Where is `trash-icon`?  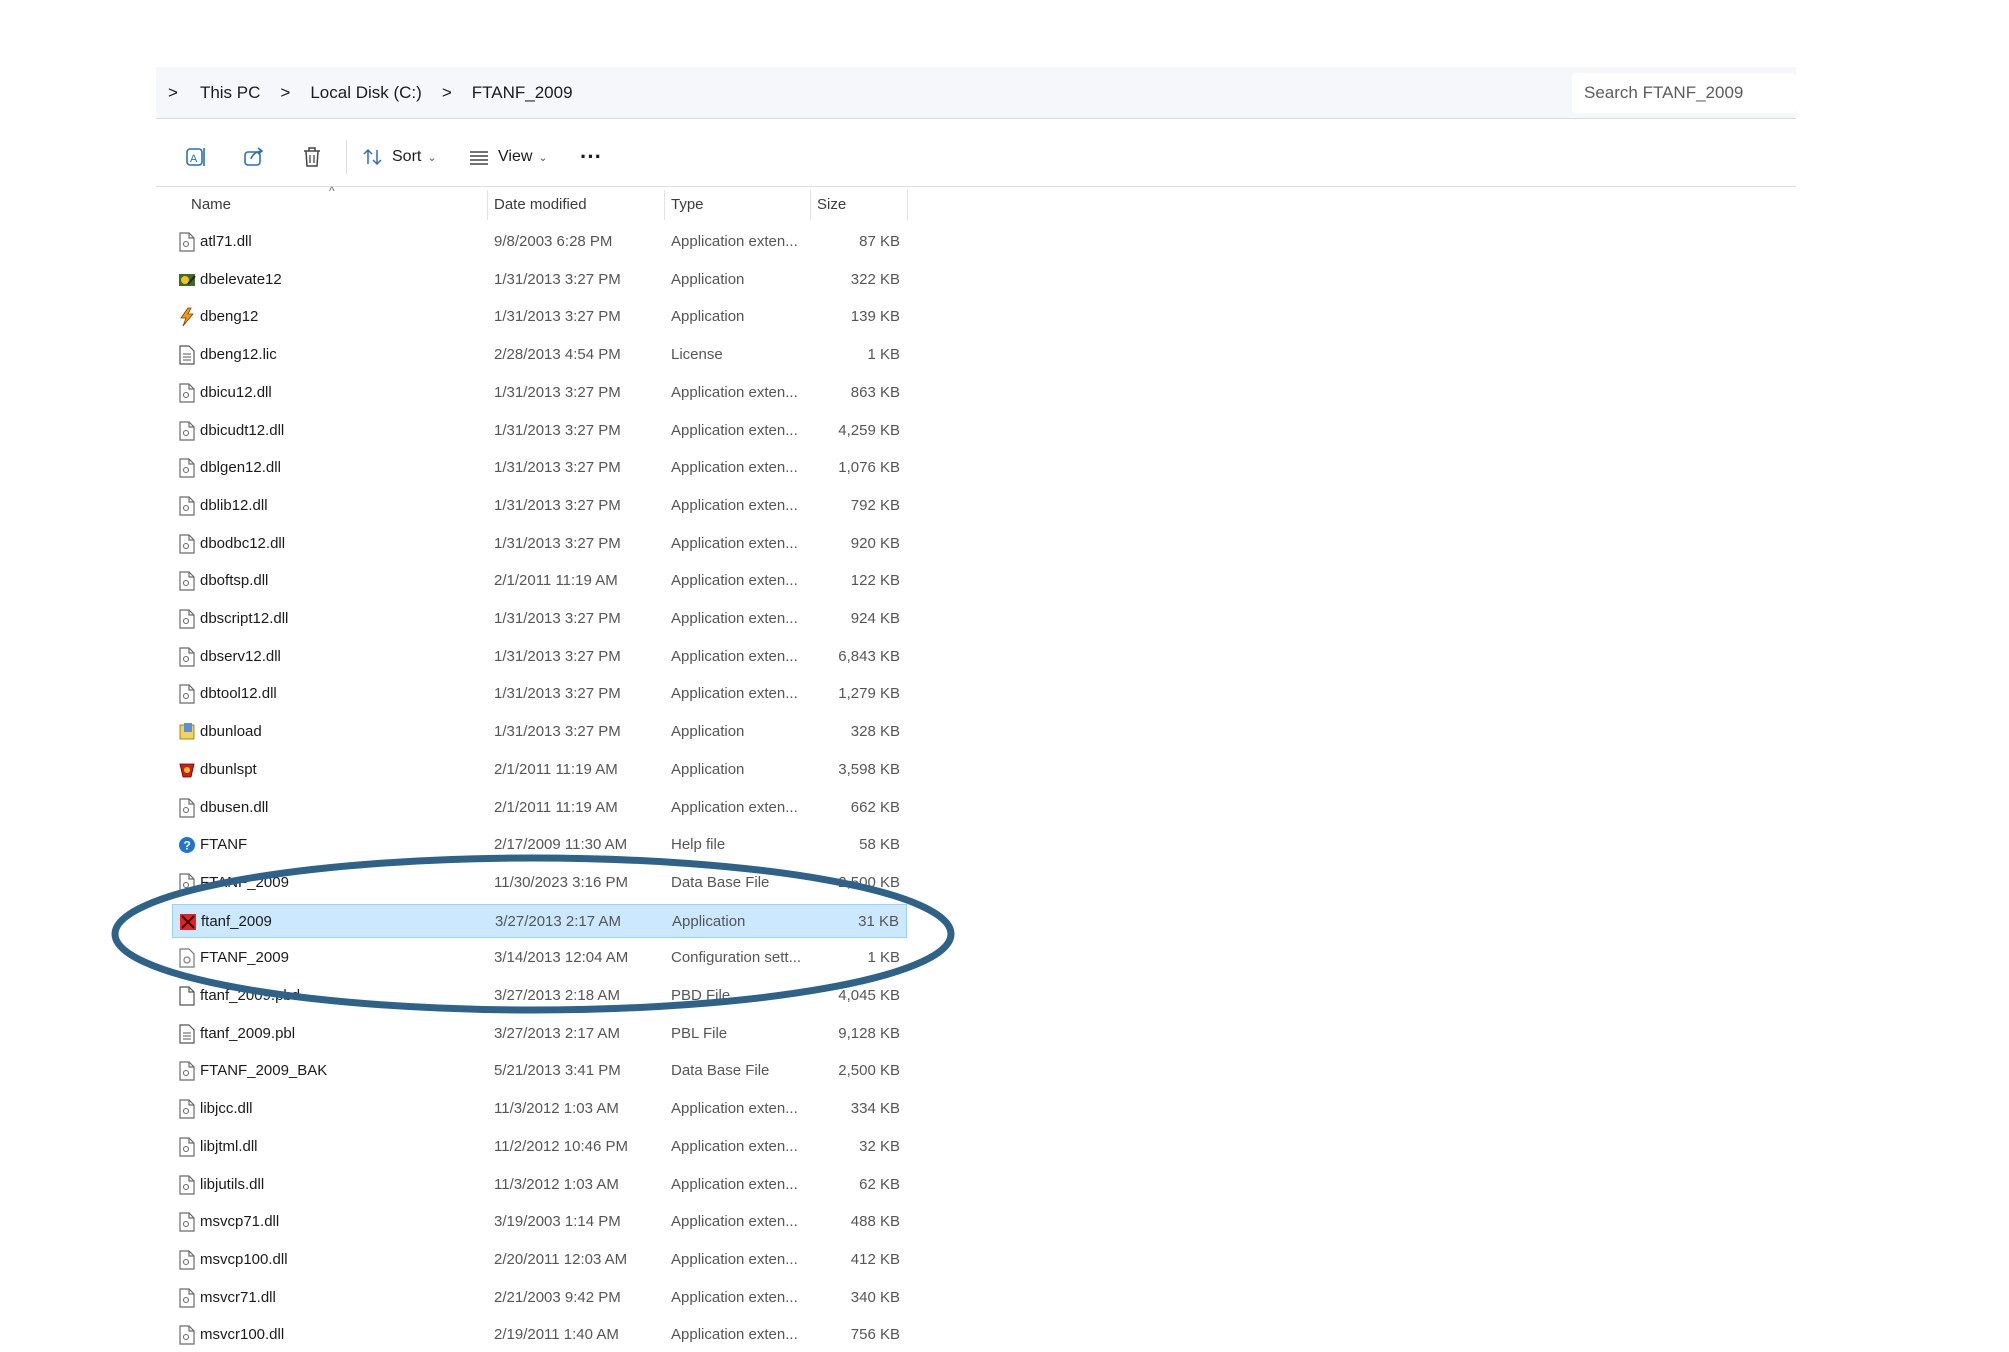 trash-icon is located at coordinates (312, 157).